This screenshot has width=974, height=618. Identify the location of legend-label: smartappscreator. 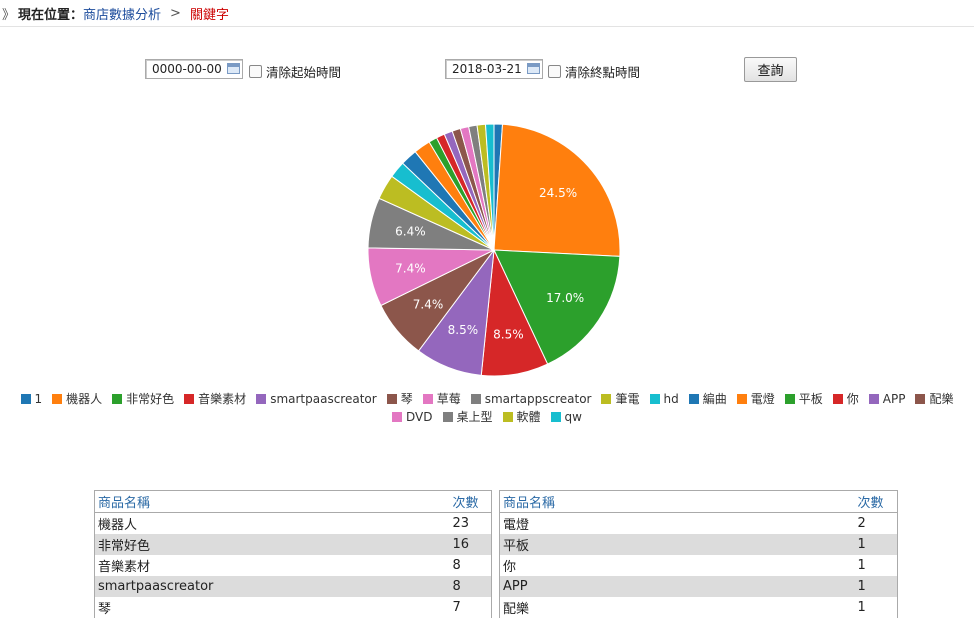
(538, 398).